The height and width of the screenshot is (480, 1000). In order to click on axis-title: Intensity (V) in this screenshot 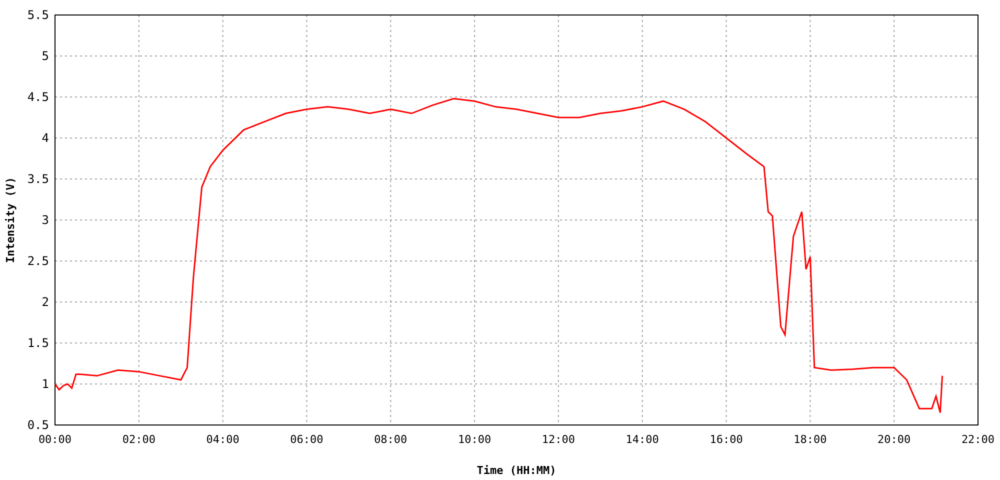, I will do `click(10, 220)`.